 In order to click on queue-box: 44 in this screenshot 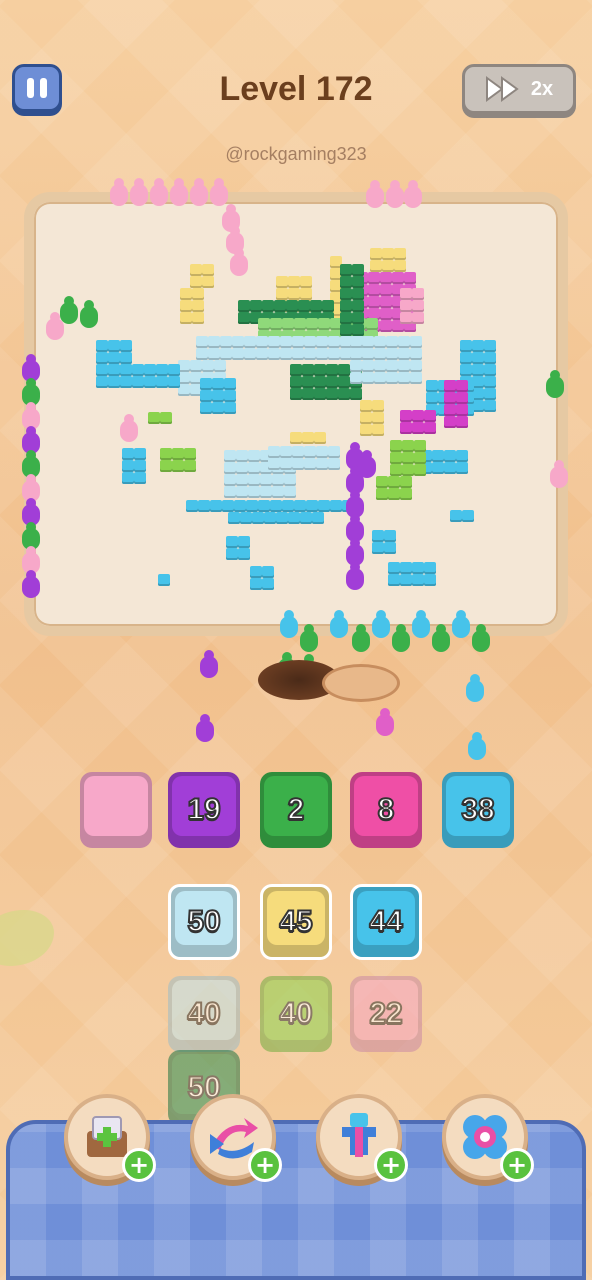, I will do `click(386, 922)`.